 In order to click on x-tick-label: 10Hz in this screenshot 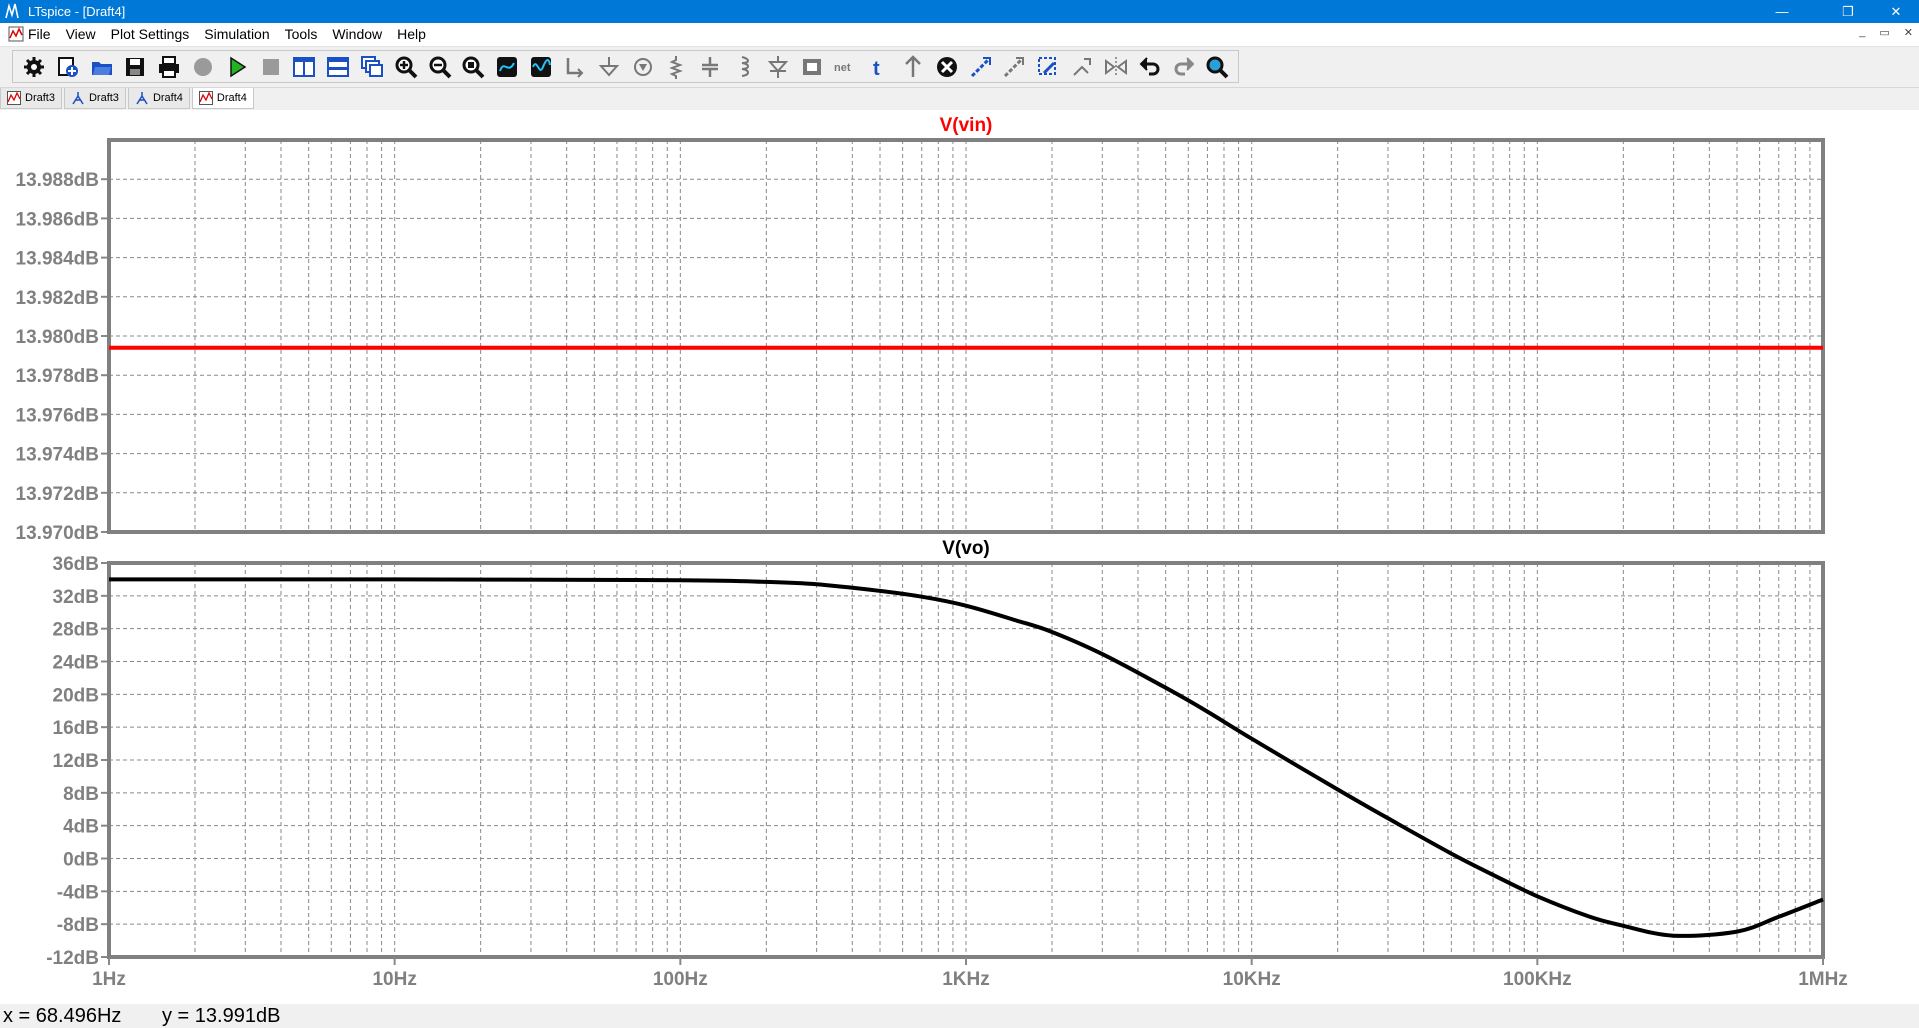, I will do `click(394, 979)`.